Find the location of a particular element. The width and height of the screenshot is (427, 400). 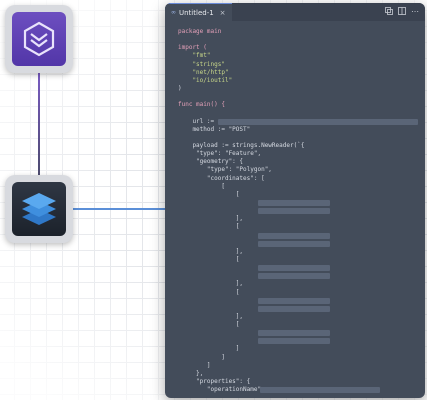

code-line: "operationName": is located at coordinates (301, 390).